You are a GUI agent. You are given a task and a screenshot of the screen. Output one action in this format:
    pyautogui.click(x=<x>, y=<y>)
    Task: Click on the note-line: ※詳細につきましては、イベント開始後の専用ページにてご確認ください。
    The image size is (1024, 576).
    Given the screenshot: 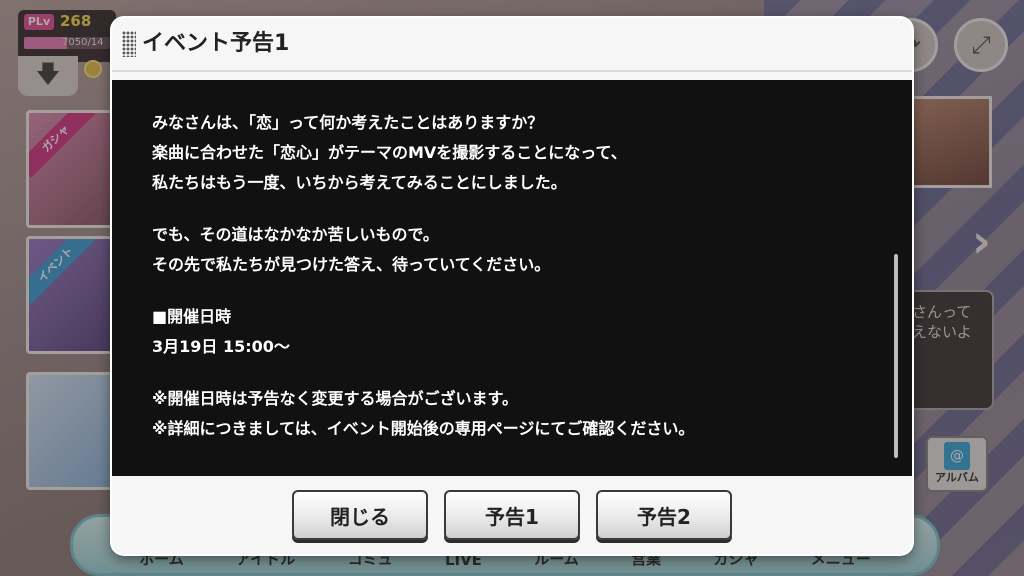 What is the action you would take?
    pyautogui.click(x=423, y=428)
    